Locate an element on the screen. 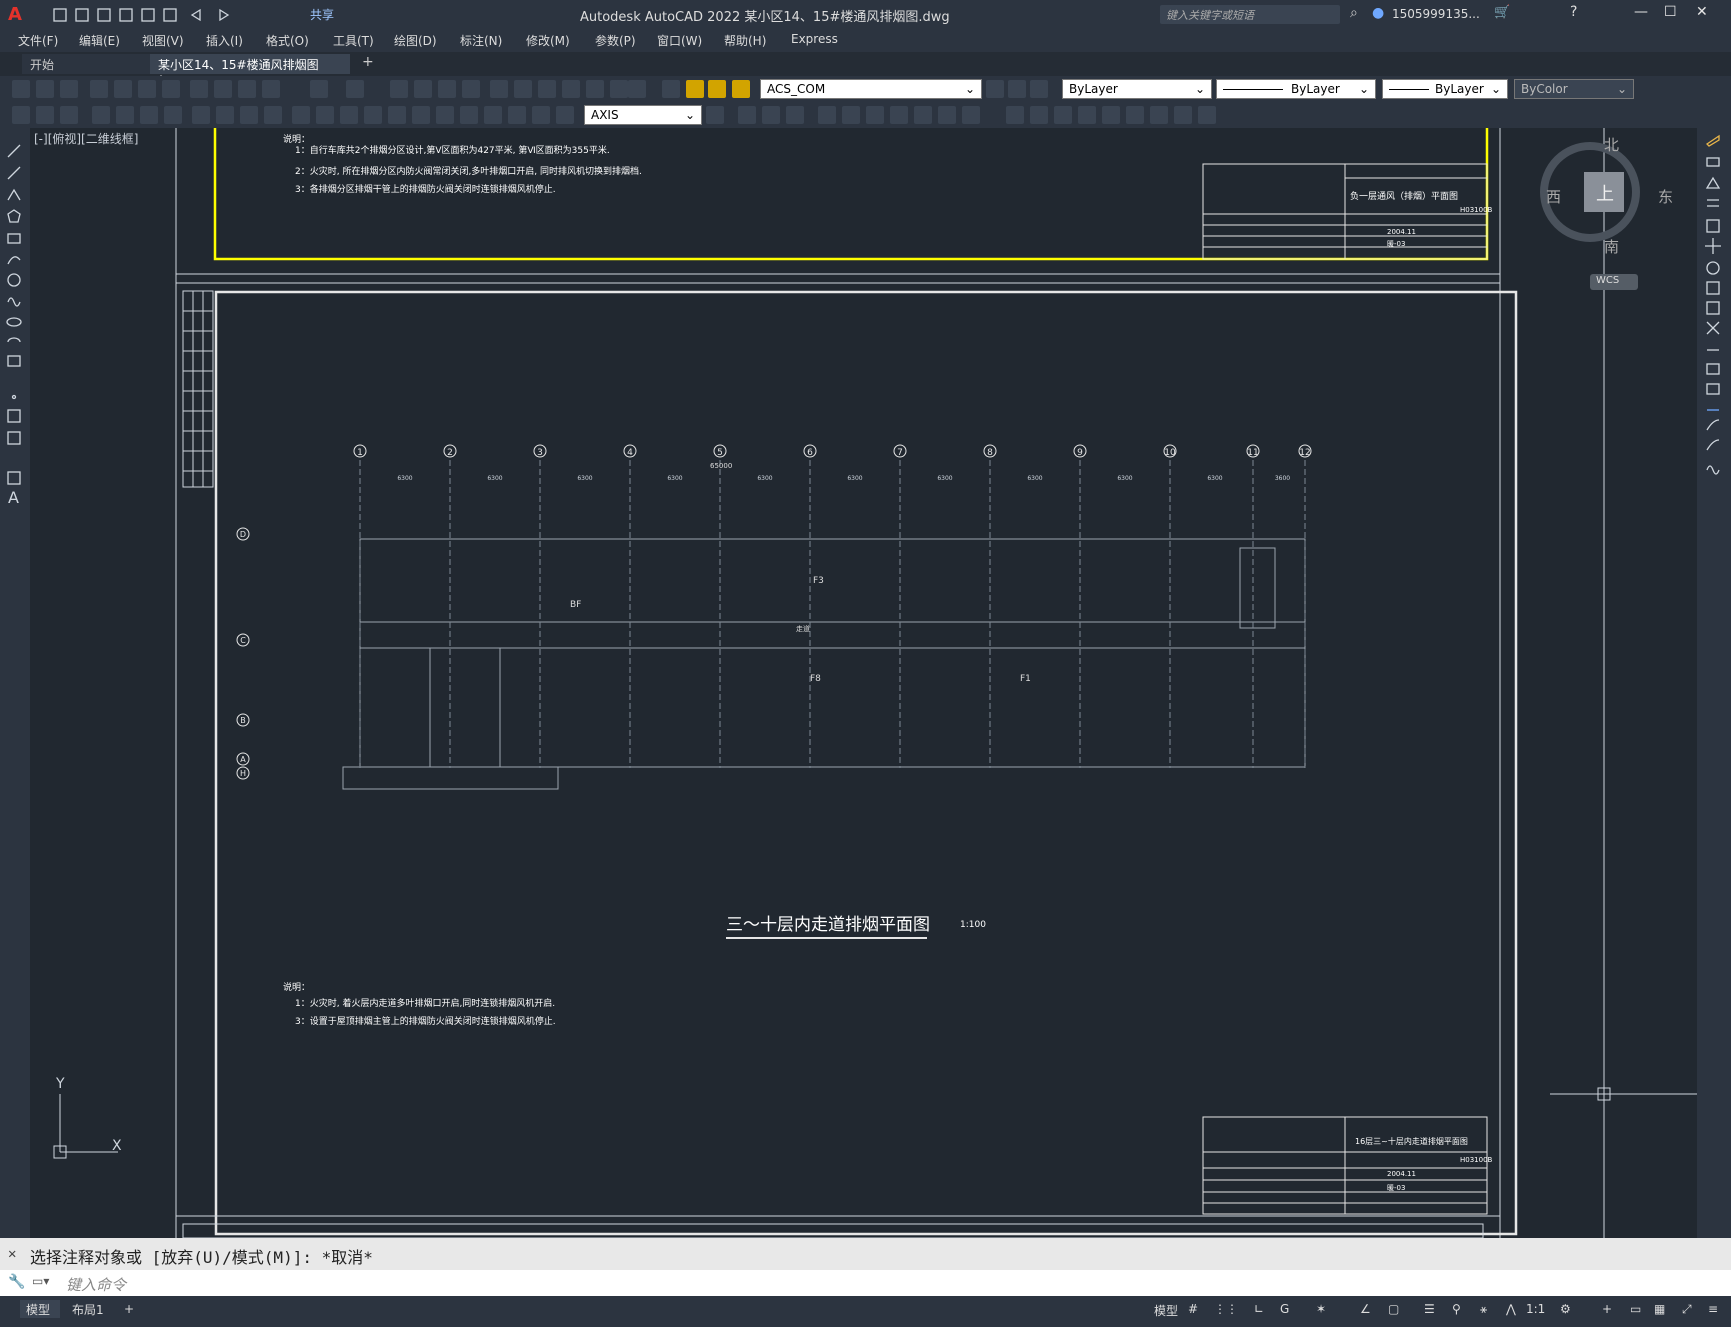  properties-icon is located at coordinates (499, 89).